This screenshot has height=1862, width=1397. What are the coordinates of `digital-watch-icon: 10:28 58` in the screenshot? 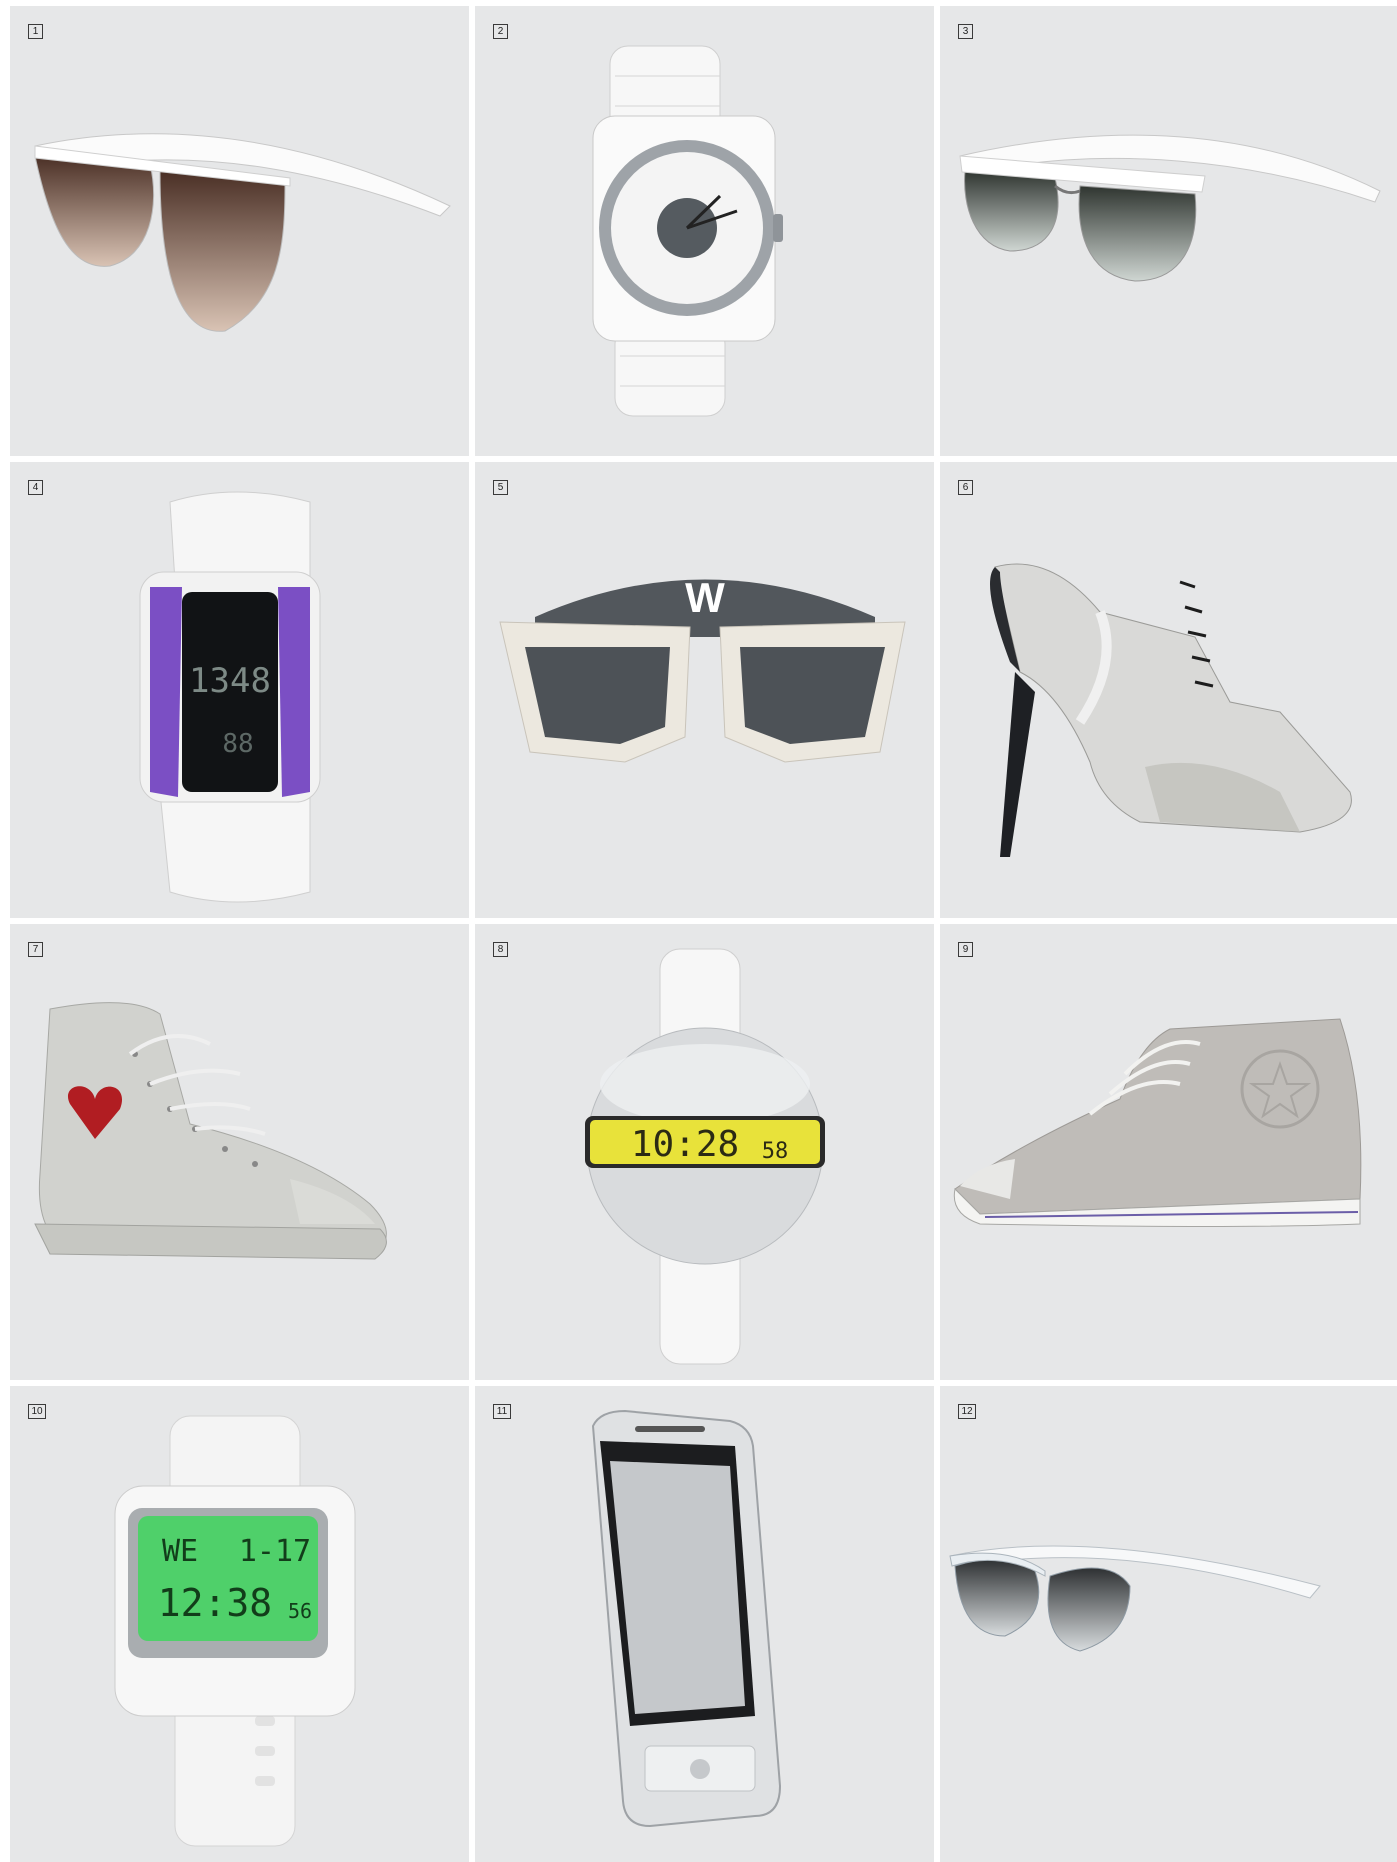 It's located at (705, 1156).